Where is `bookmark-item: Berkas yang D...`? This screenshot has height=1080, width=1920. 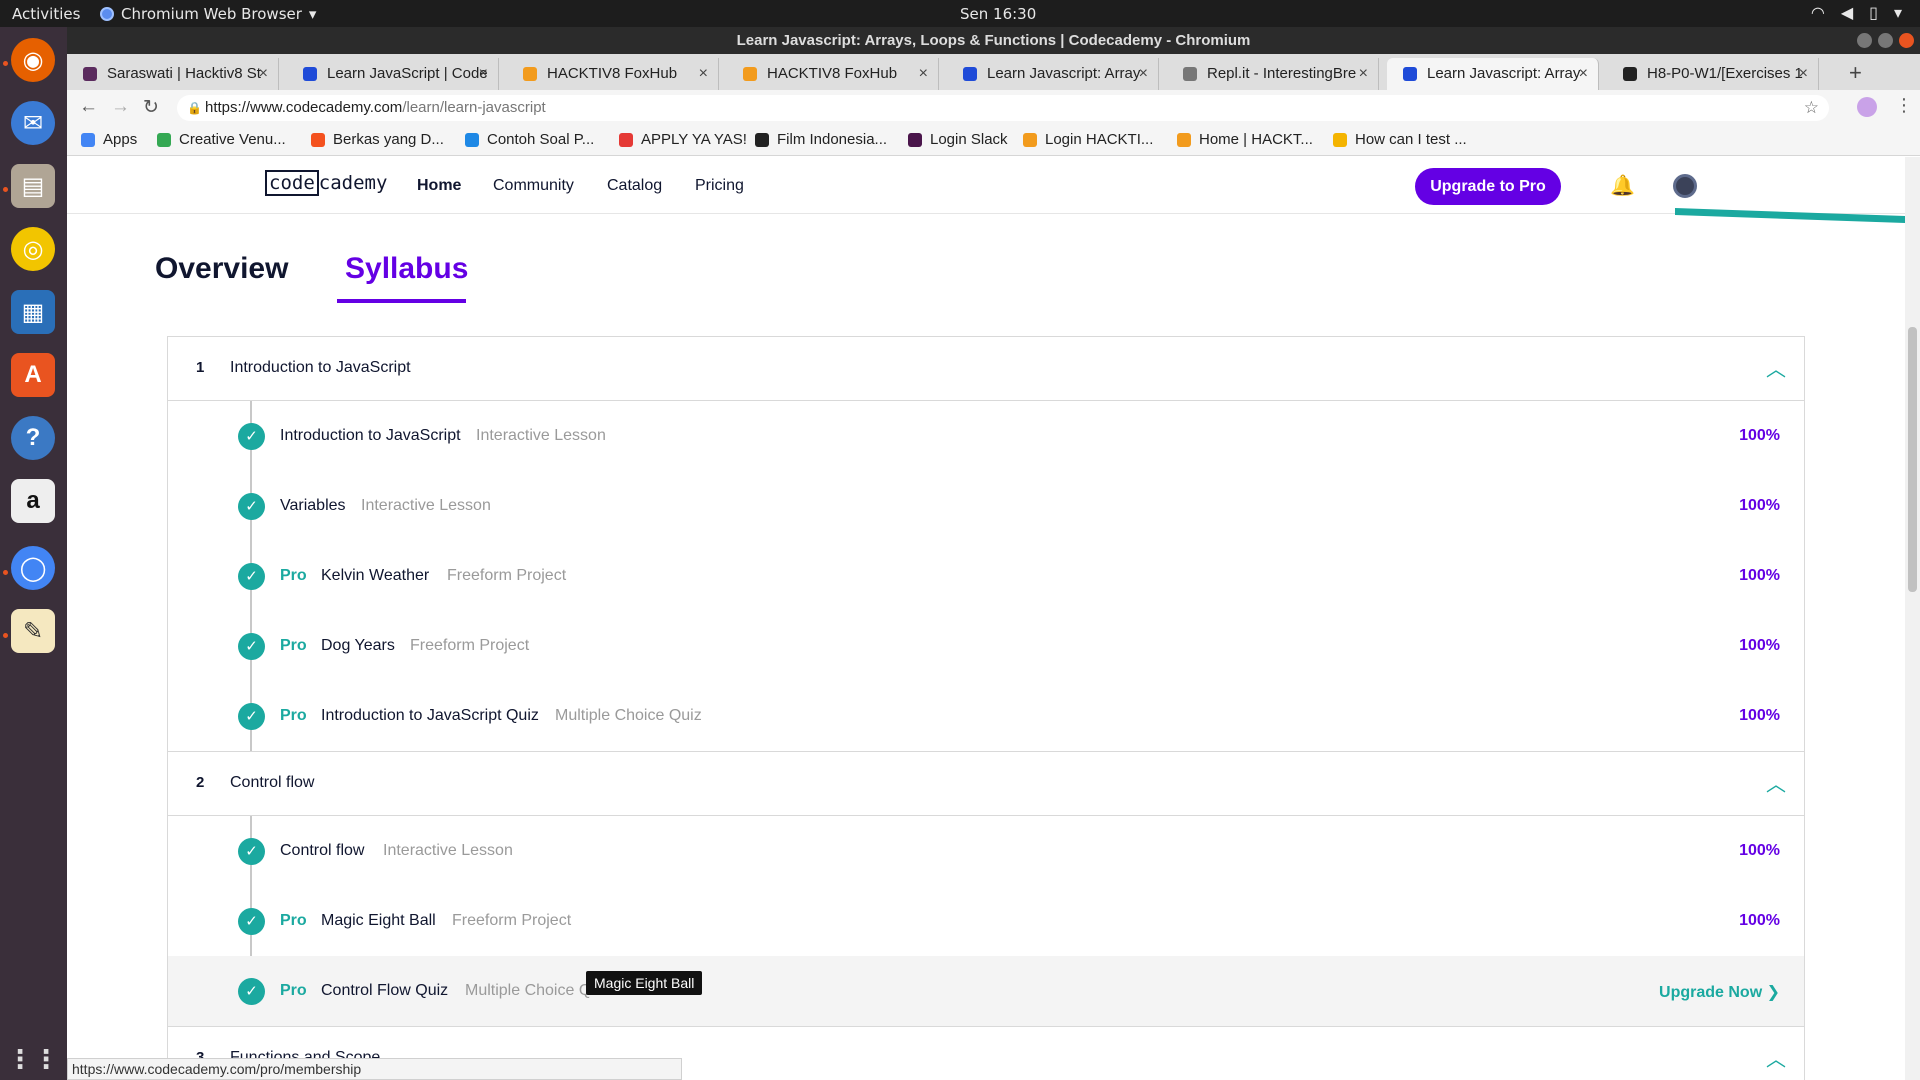
bookmark-item: Berkas yang D... is located at coordinates (377, 139).